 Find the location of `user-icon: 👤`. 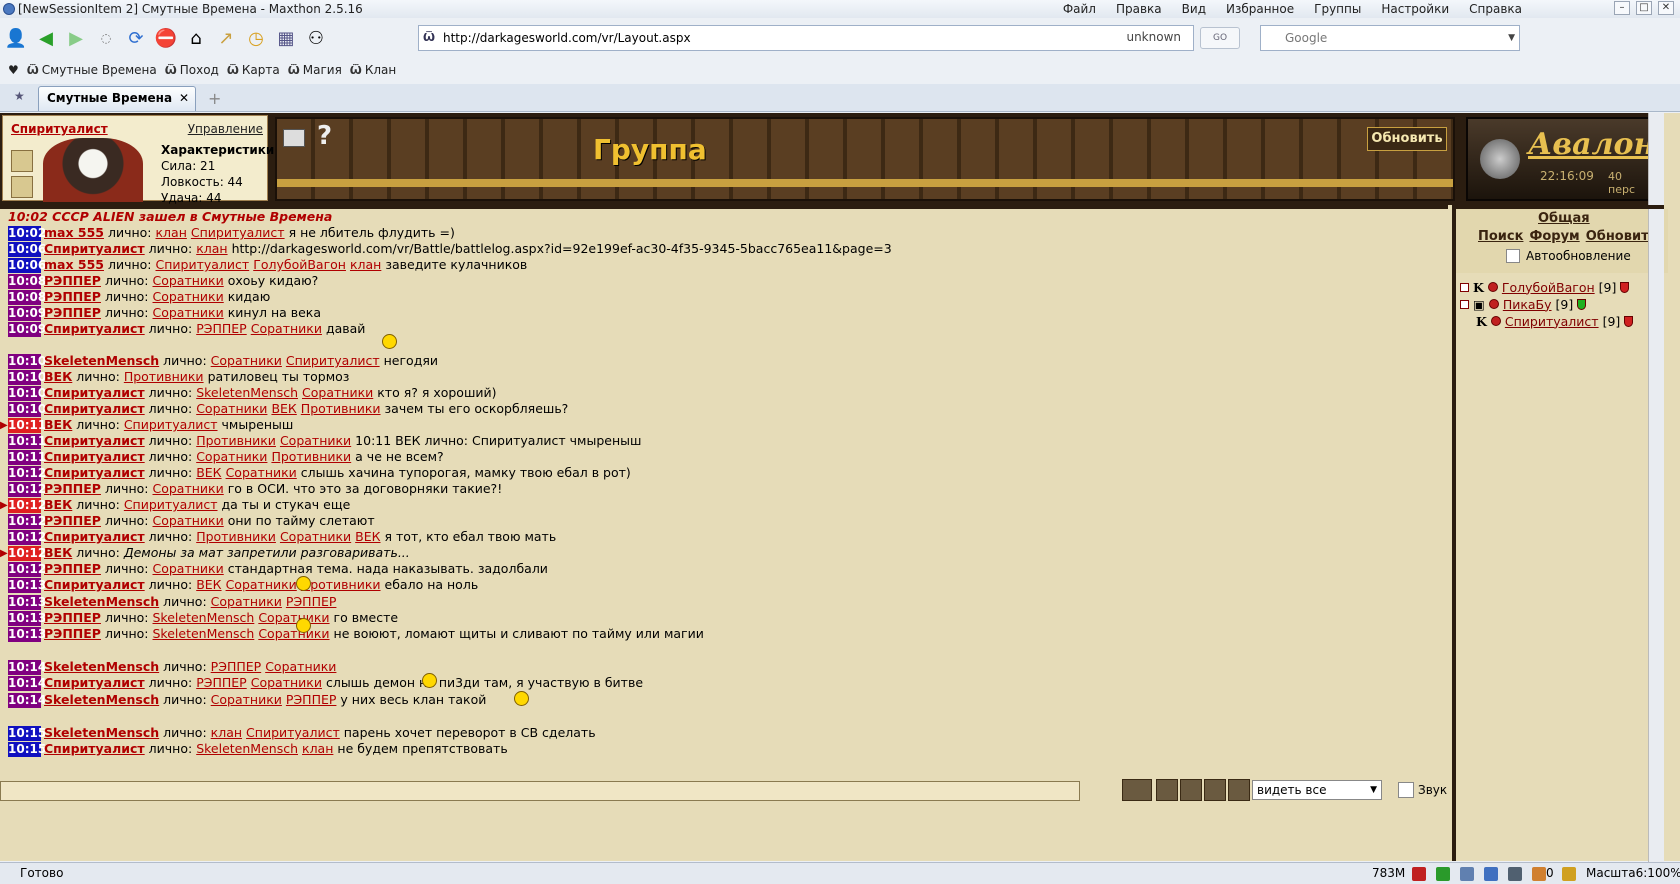

user-icon: 👤 is located at coordinates (16, 38).